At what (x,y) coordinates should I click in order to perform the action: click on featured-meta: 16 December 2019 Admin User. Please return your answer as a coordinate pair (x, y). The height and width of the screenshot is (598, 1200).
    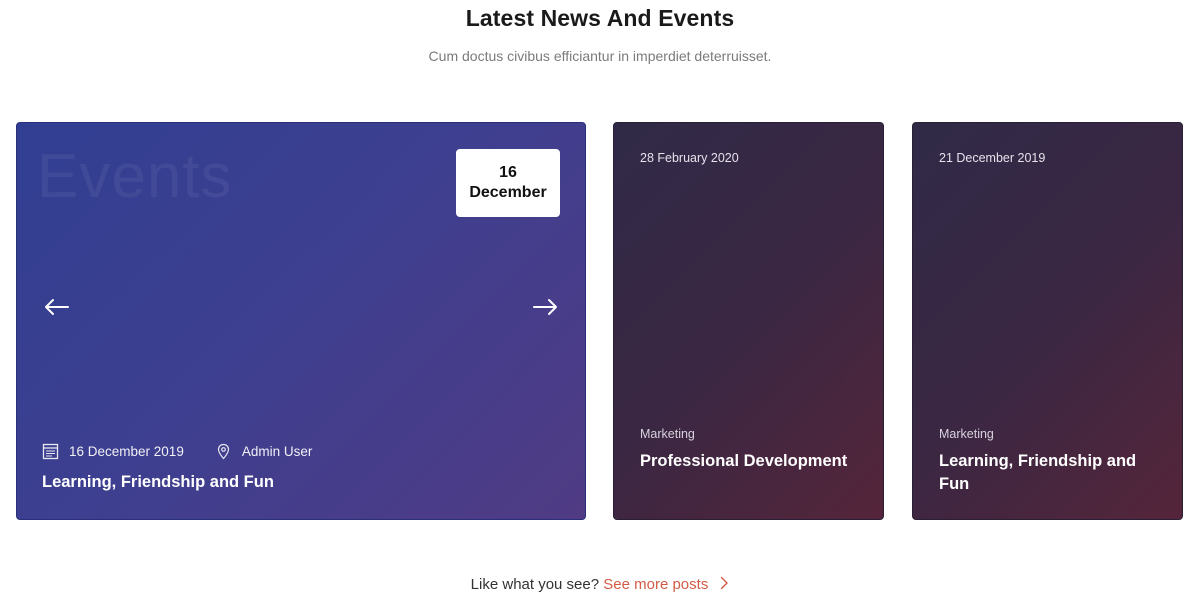
    Looking at the image, I should click on (177, 451).